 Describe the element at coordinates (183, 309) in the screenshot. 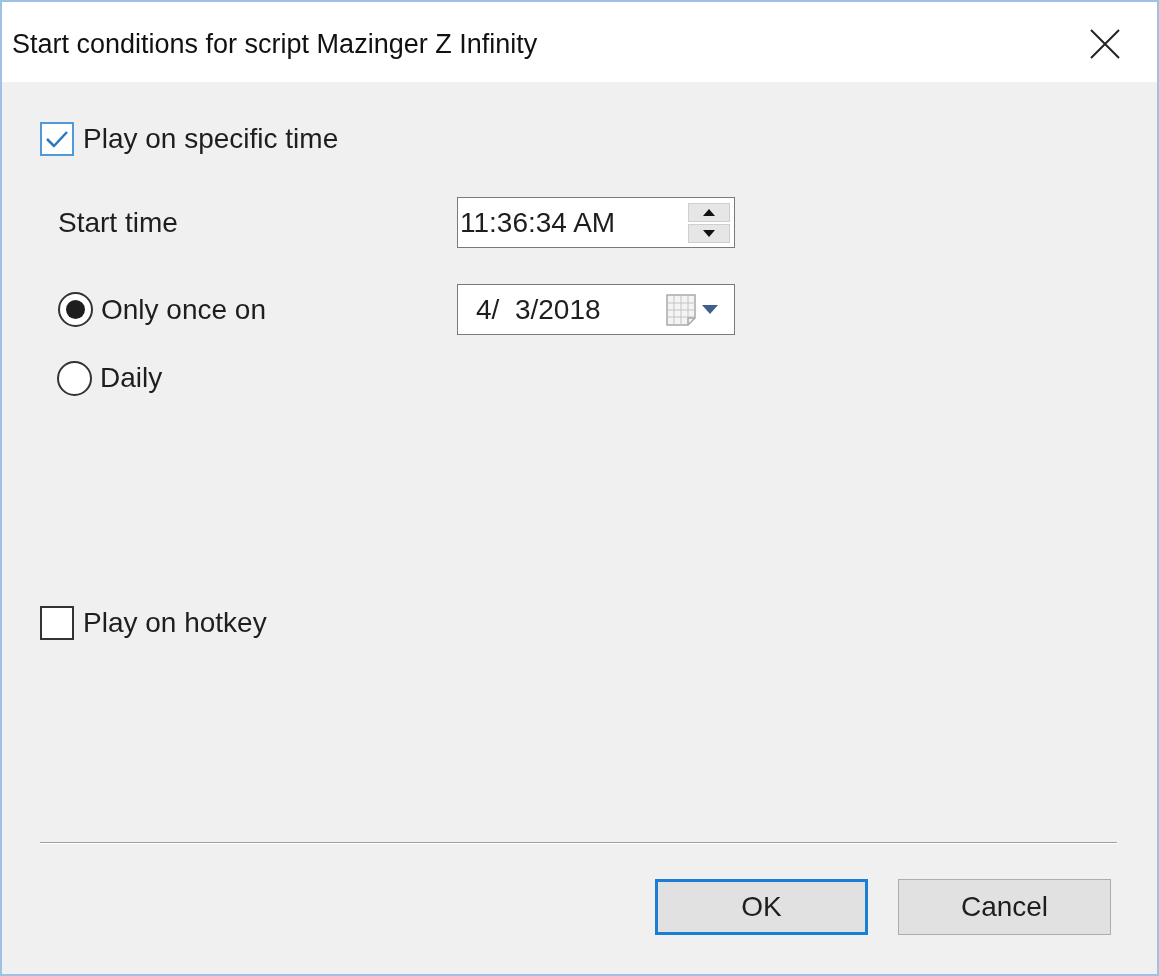

I see `radio-label: Only once on` at that location.